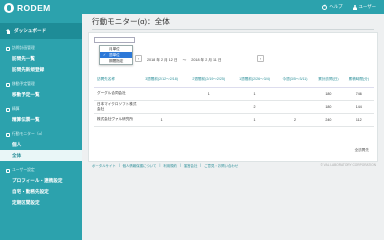 The image size is (384, 240). I want to click on footer-link-privacy: 個人情報保護について, so click(140, 165).